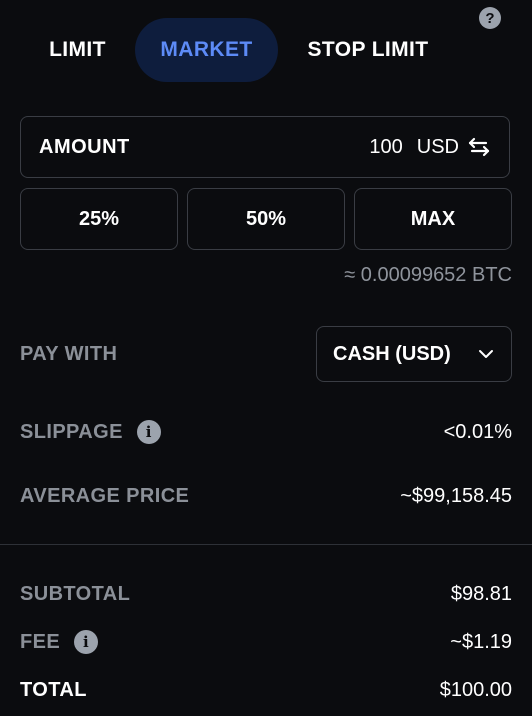 This screenshot has width=532, height=716. What do you see at coordinates (456, 495) in the screenshot?
I see `average-price-value: ~$99,158.45` at bounding box center [456, 495].